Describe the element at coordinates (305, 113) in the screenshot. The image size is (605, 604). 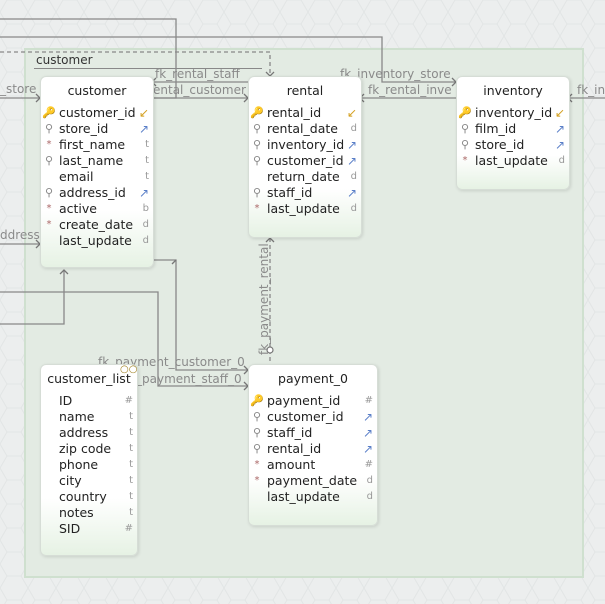
I see `column-row: 🔑 rental_id ↙` at that location.